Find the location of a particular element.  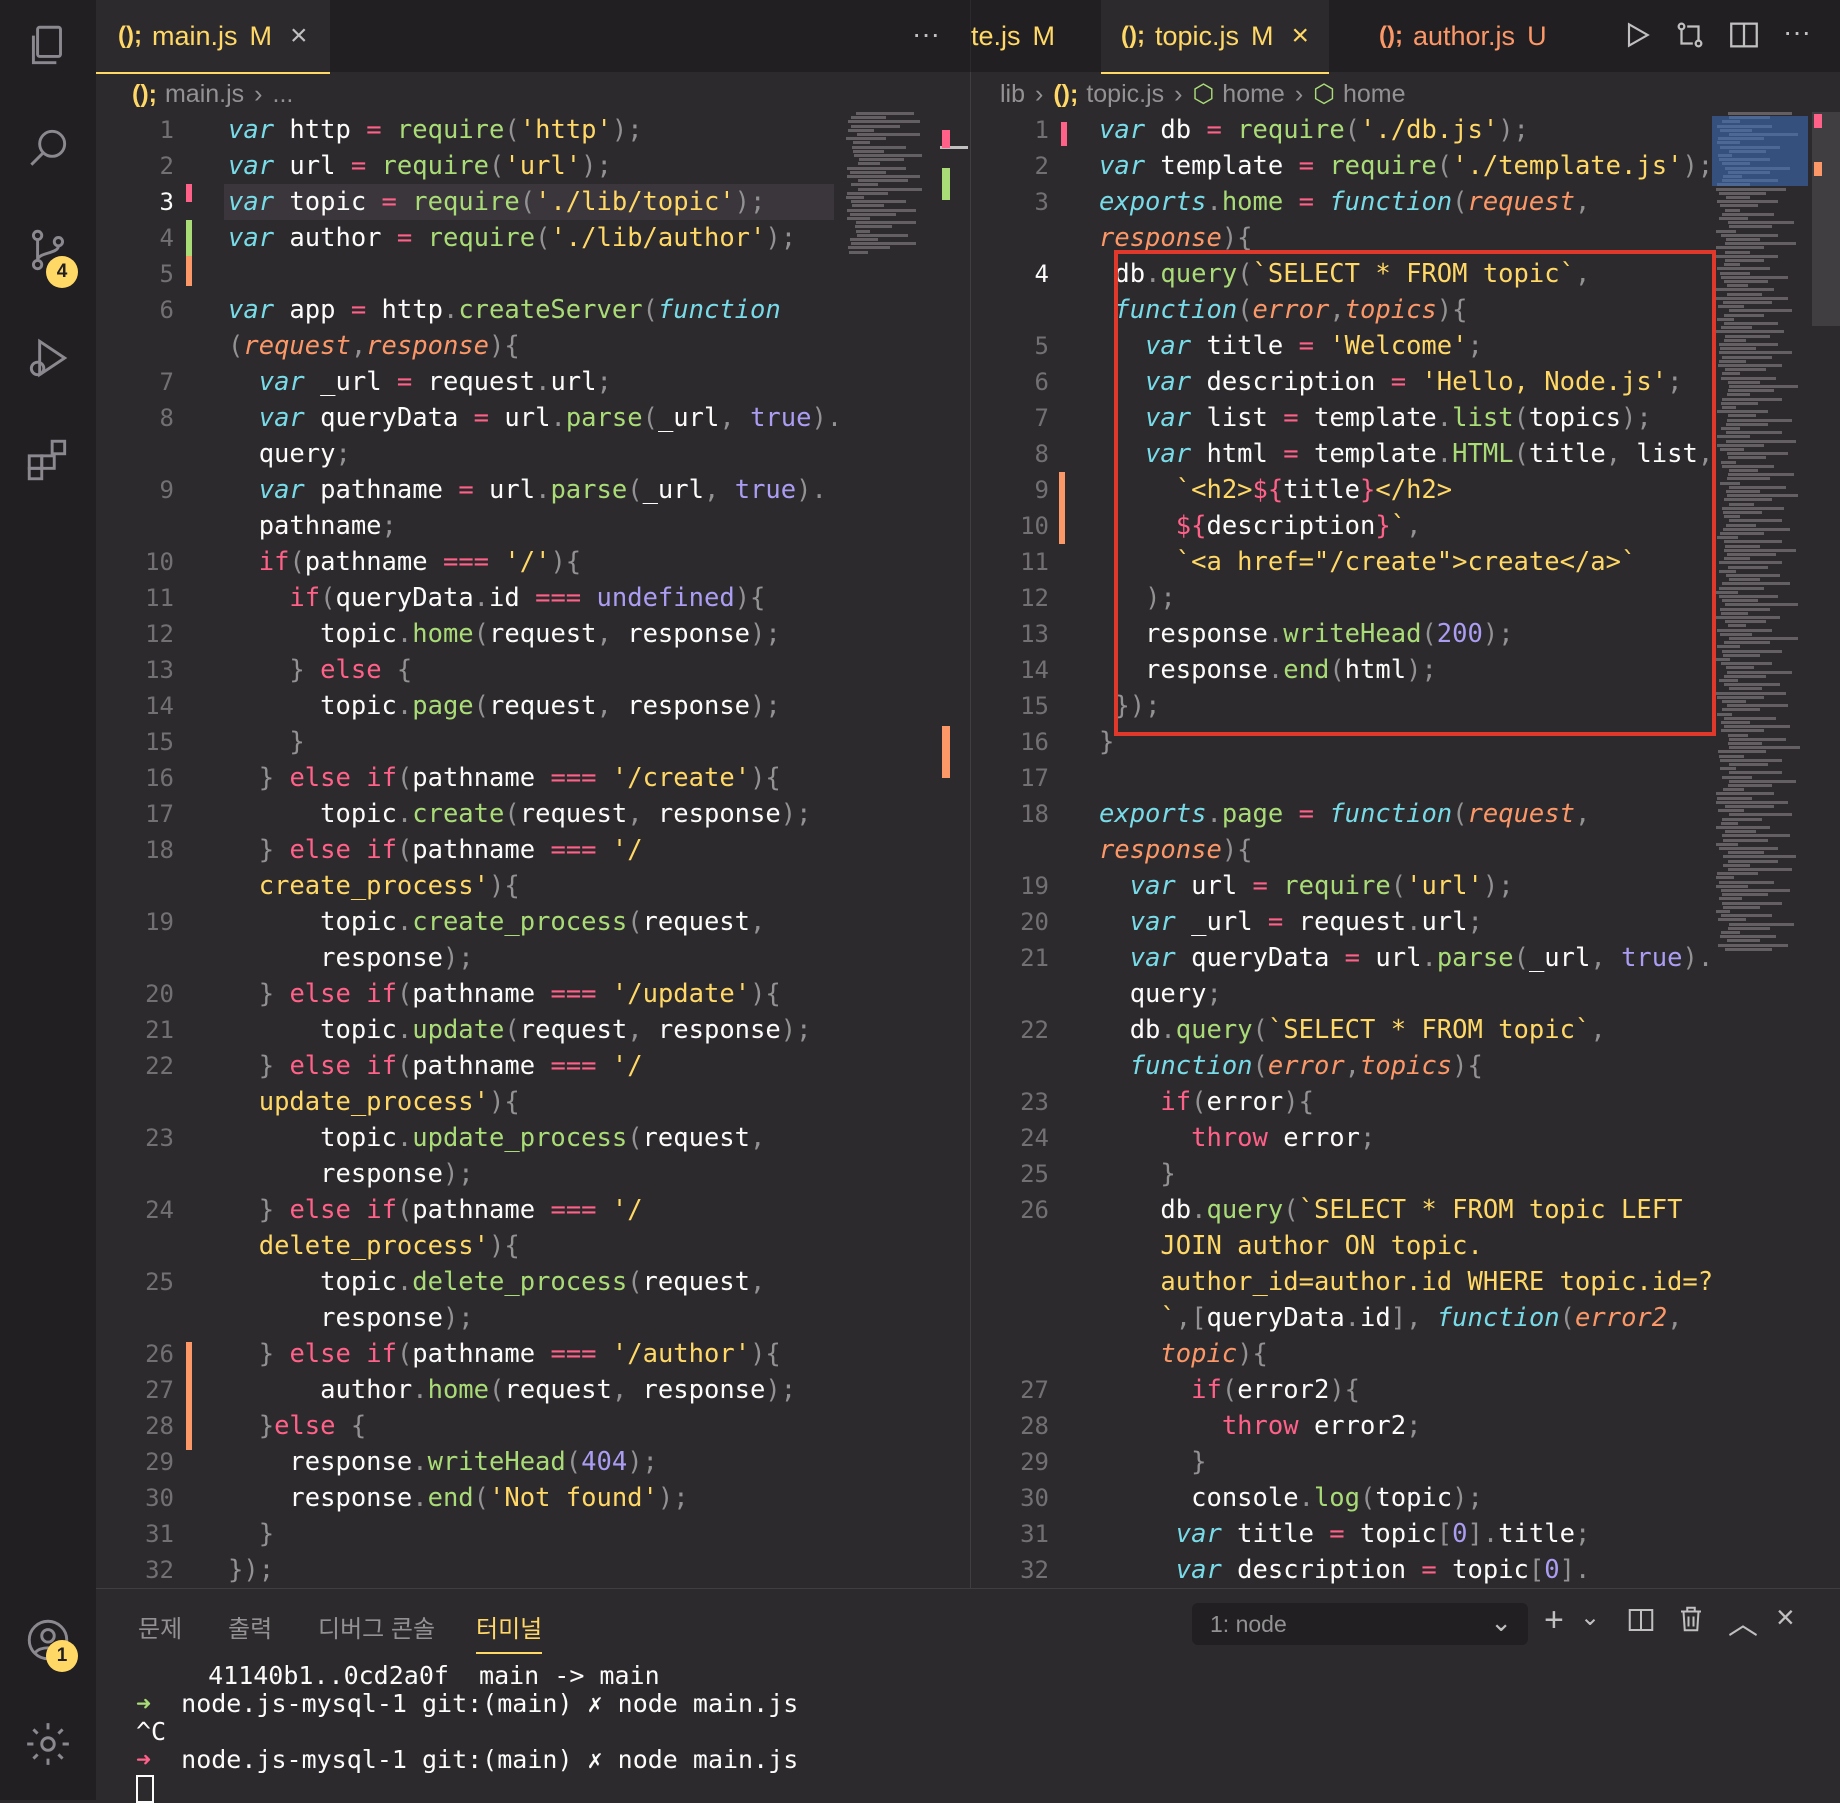

minimap-slider is located at coordinates (1760, 151).